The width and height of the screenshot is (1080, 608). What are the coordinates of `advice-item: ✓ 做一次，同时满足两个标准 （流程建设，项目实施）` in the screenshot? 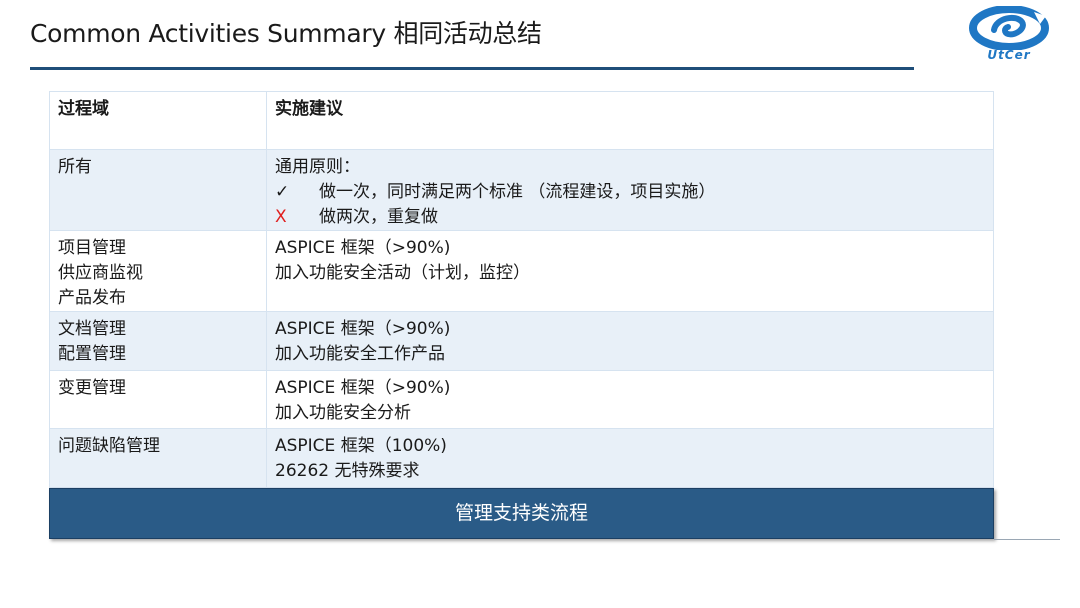 It's located at (630, 192).